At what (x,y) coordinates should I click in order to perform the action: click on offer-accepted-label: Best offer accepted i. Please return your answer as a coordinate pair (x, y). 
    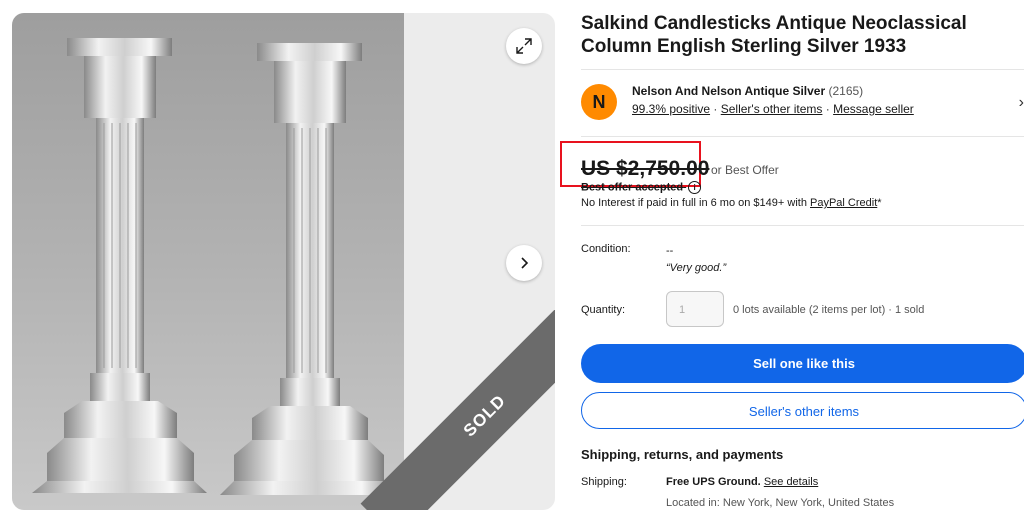
    Looking at the image, I should click on (641, 187).